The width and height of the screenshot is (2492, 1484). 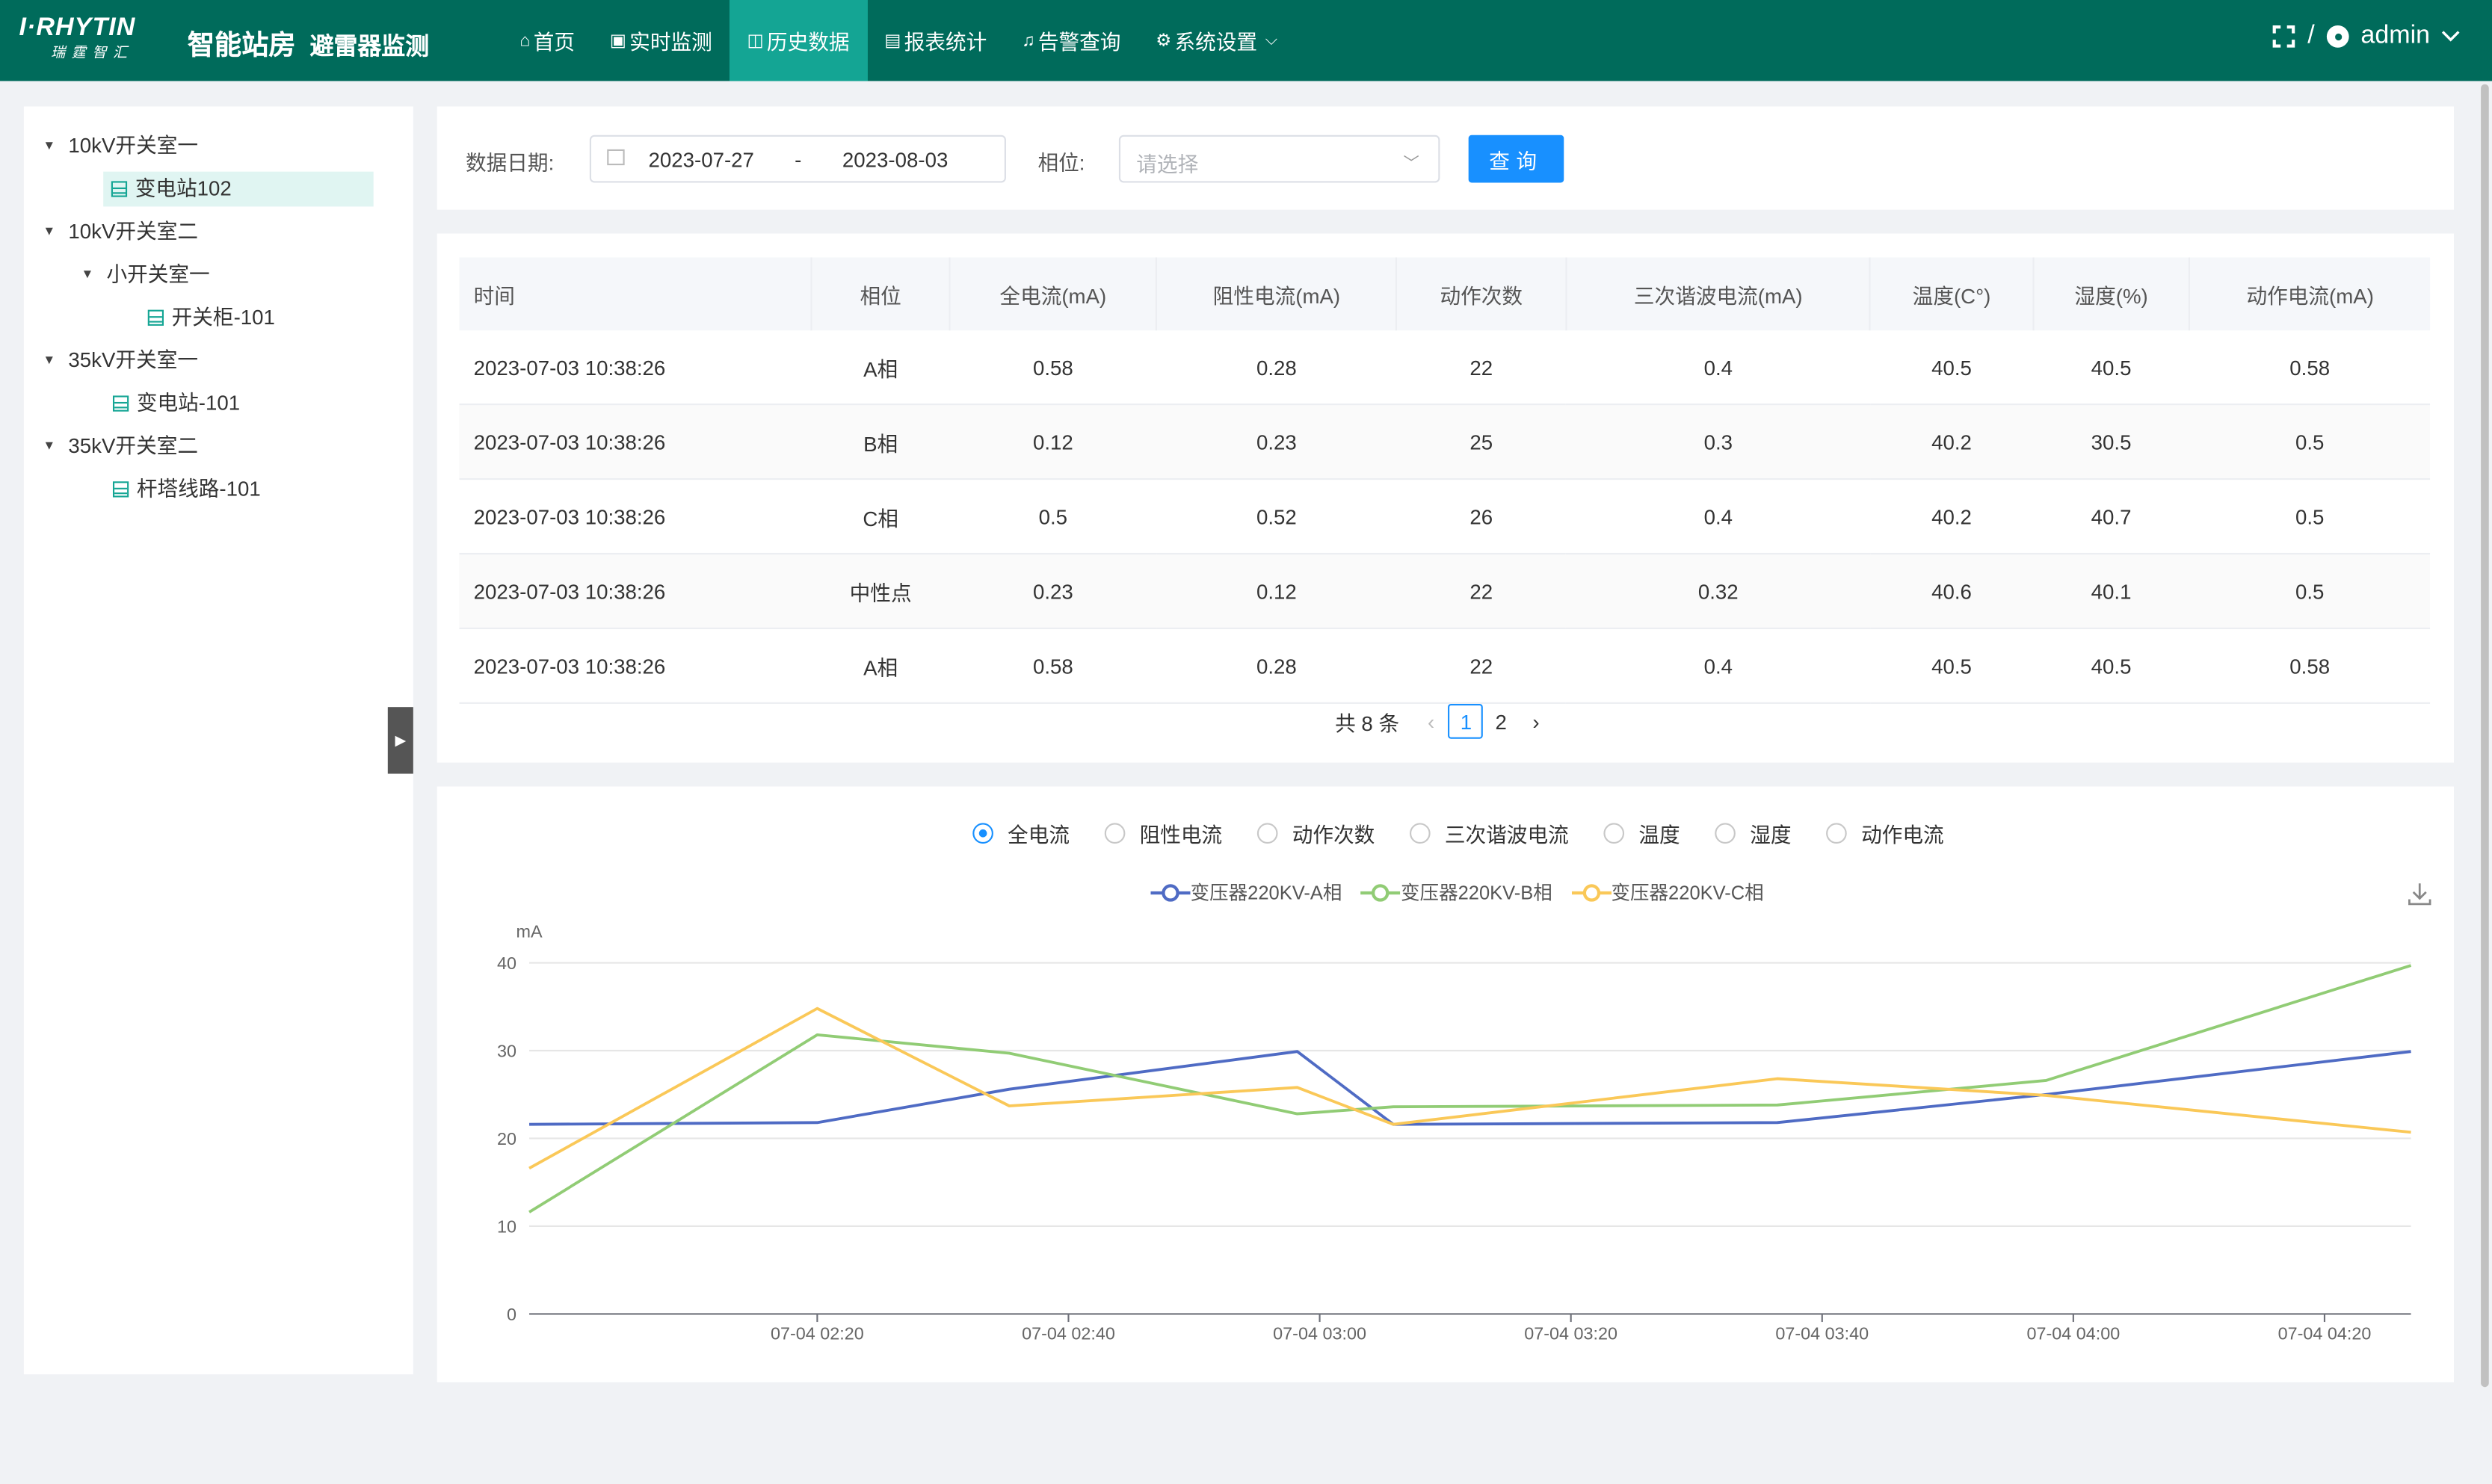 I want to click on page-button: 1, so click(x=1466, y=721).